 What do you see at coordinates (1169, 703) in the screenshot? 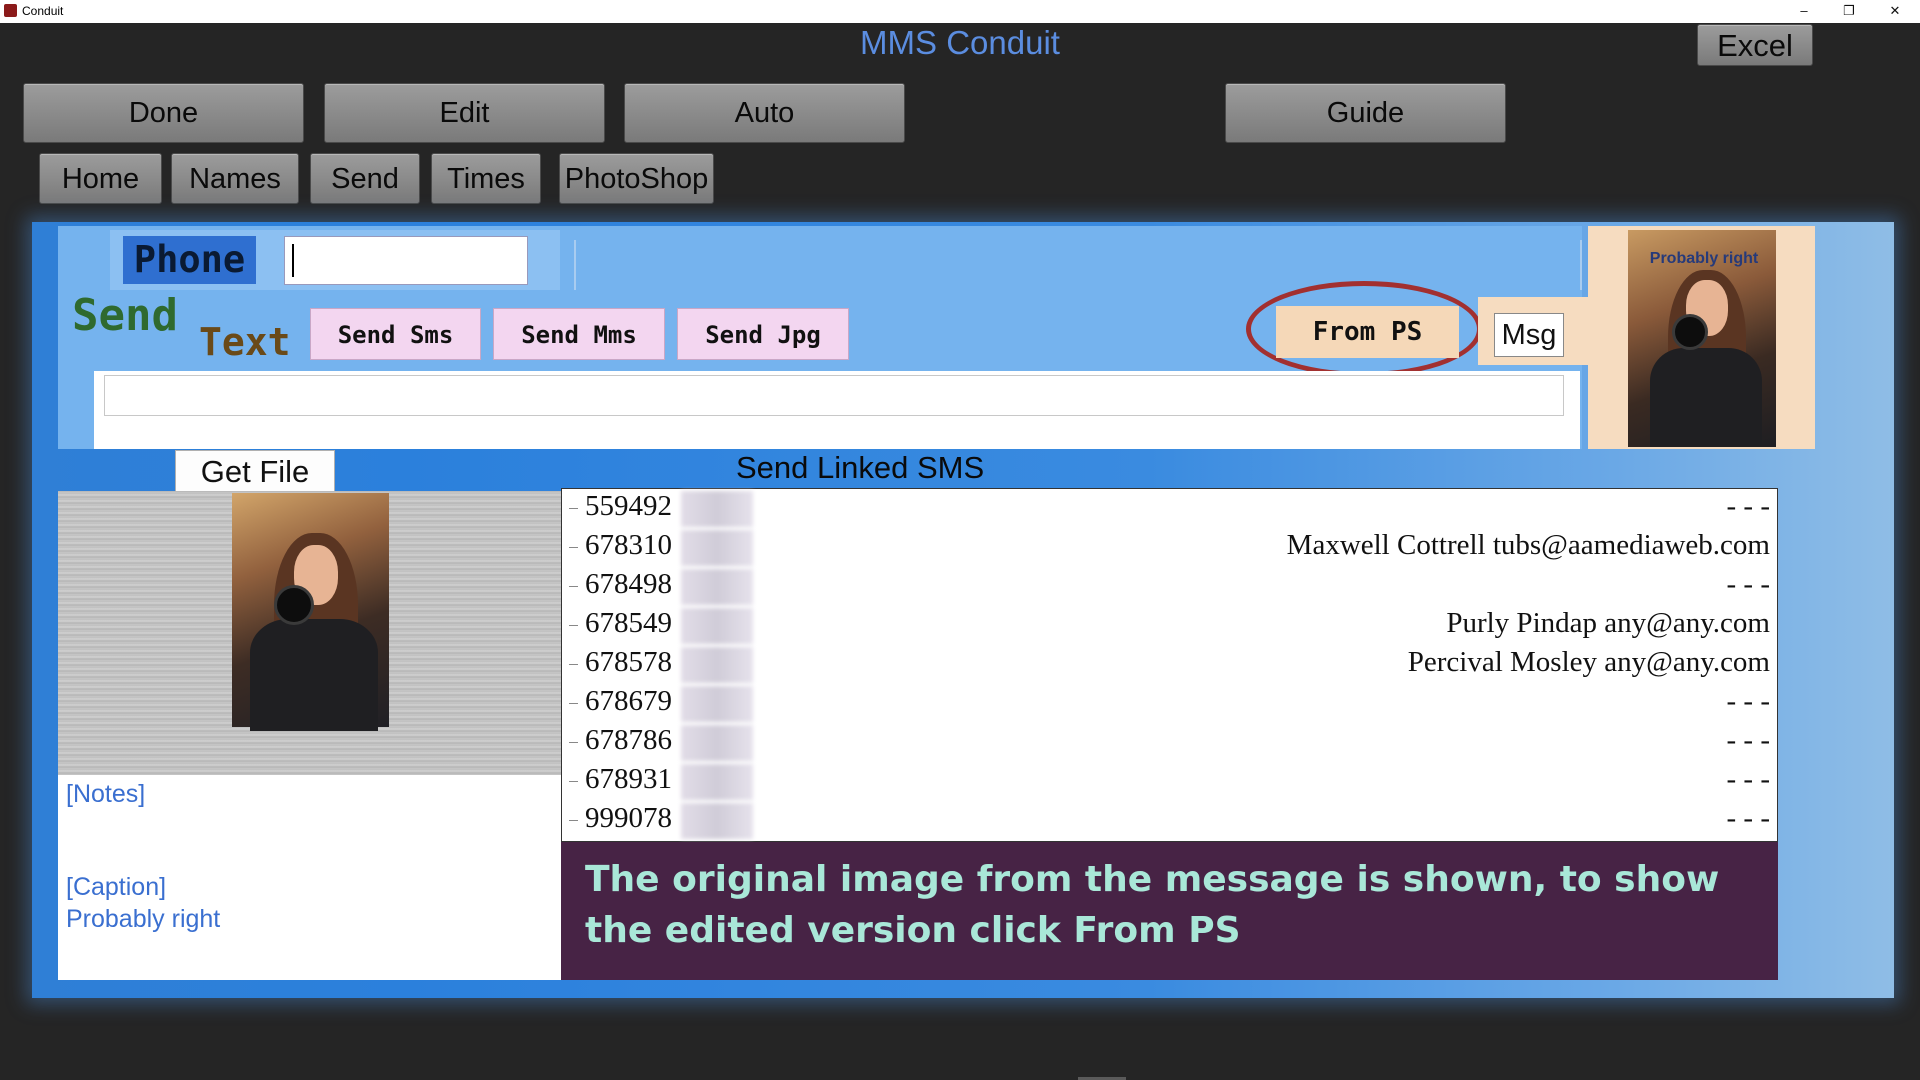
I see `list-item: 678679 - - -` at bounding box center [1169, 703].